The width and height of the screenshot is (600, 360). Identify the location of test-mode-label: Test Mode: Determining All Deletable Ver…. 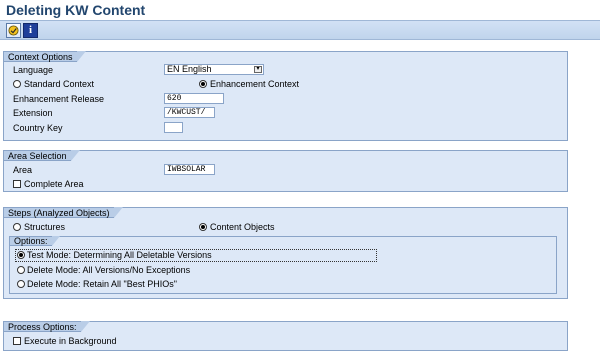
(119, 255).